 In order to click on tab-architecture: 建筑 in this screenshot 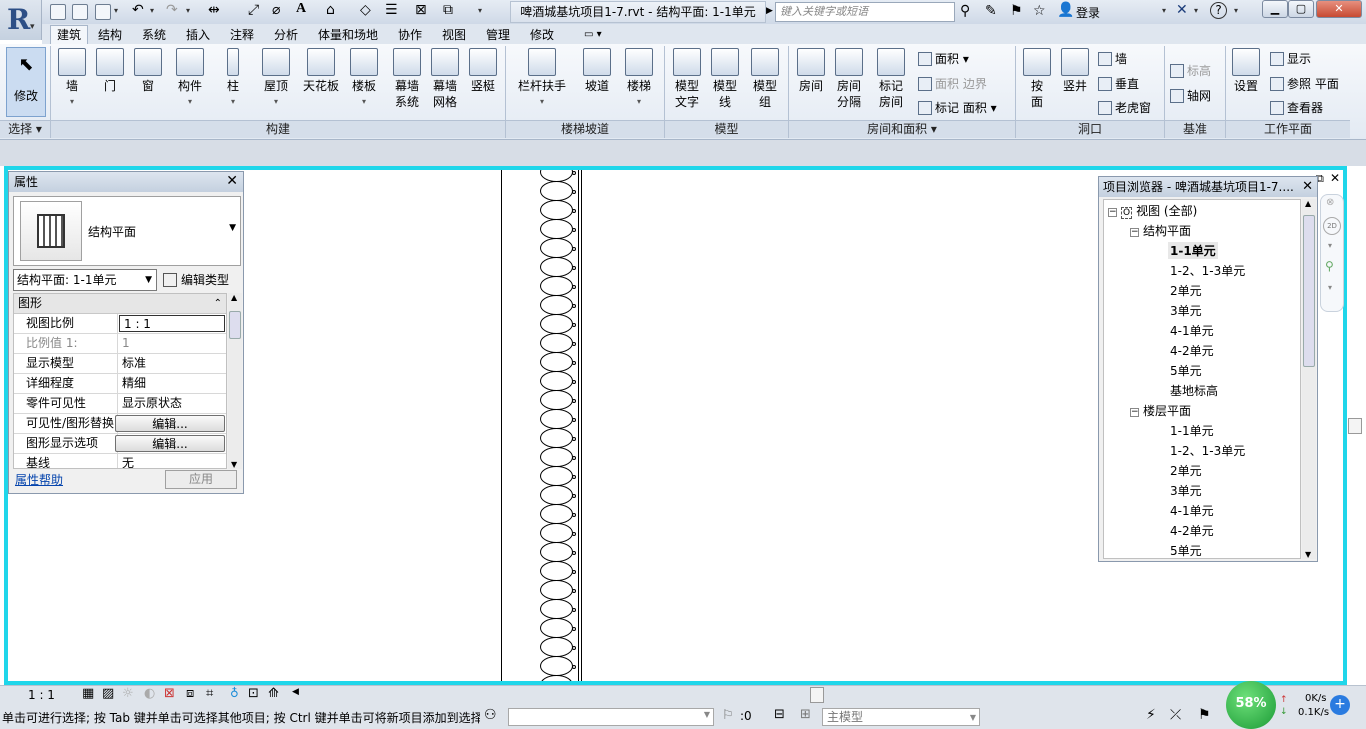, I will do `click(69, 35)`.